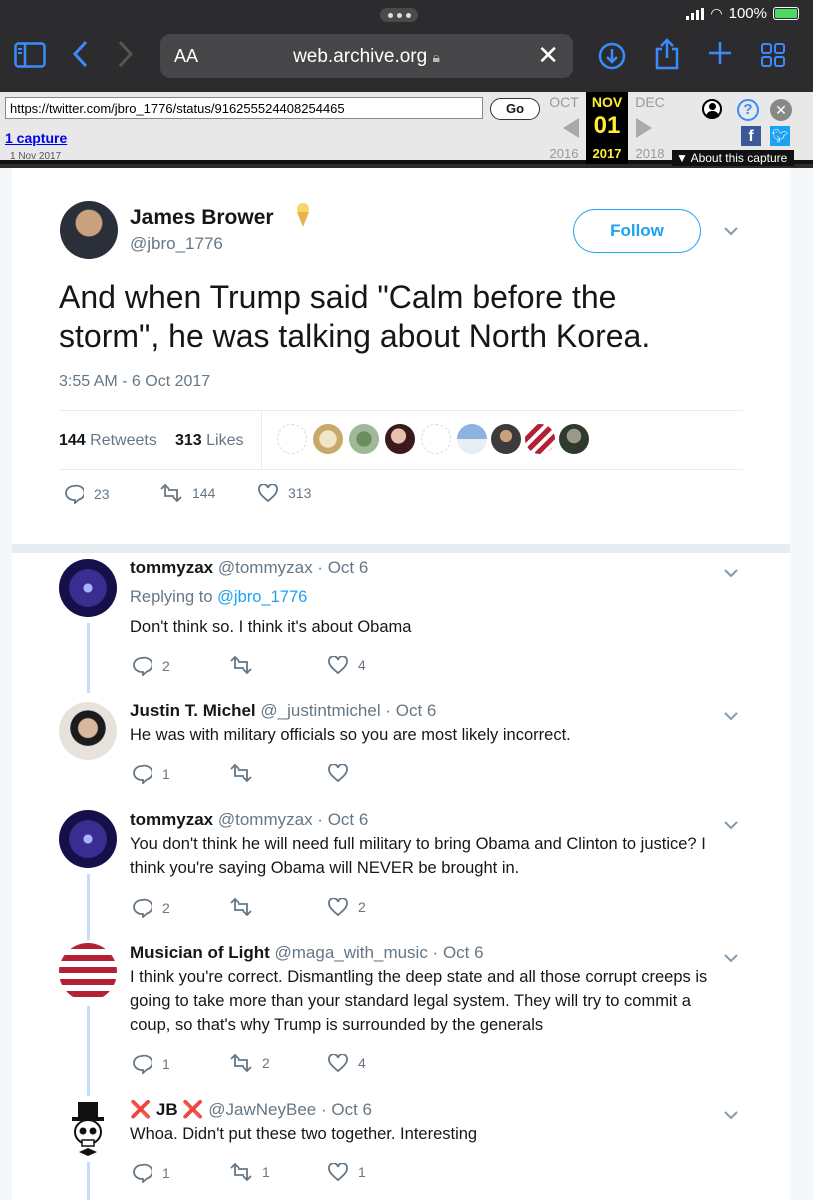 This screenshot has width=813, height=1200. I want to click on like-action: 1, so click(347, 1172).